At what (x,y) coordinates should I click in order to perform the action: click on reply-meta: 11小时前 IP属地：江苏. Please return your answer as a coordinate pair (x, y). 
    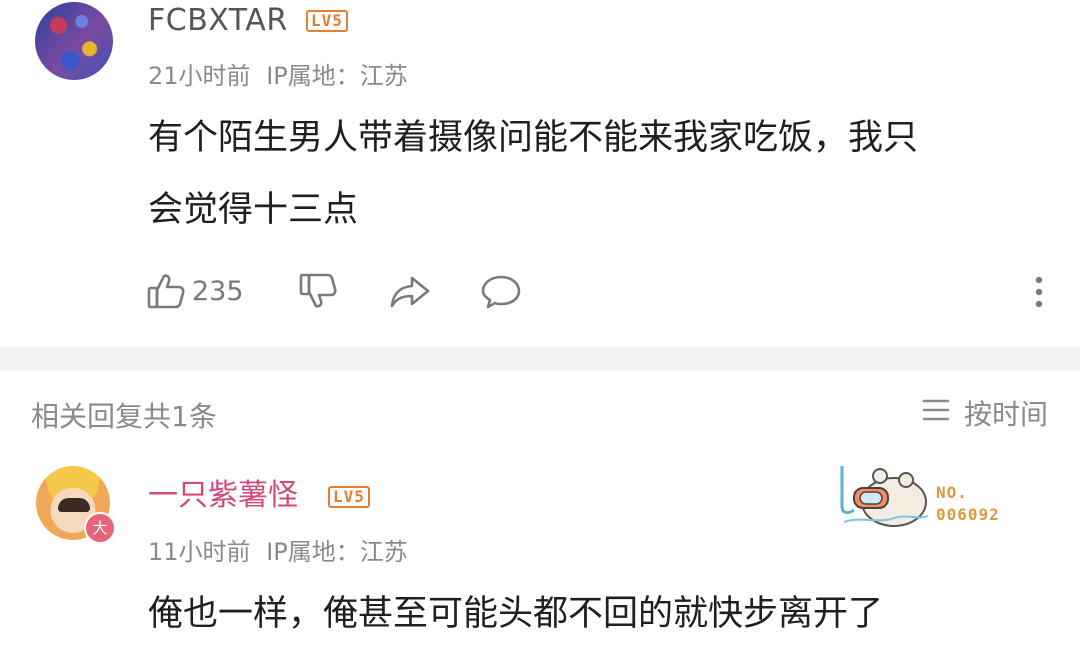
    Looking at the image, I should click on (278, 549).